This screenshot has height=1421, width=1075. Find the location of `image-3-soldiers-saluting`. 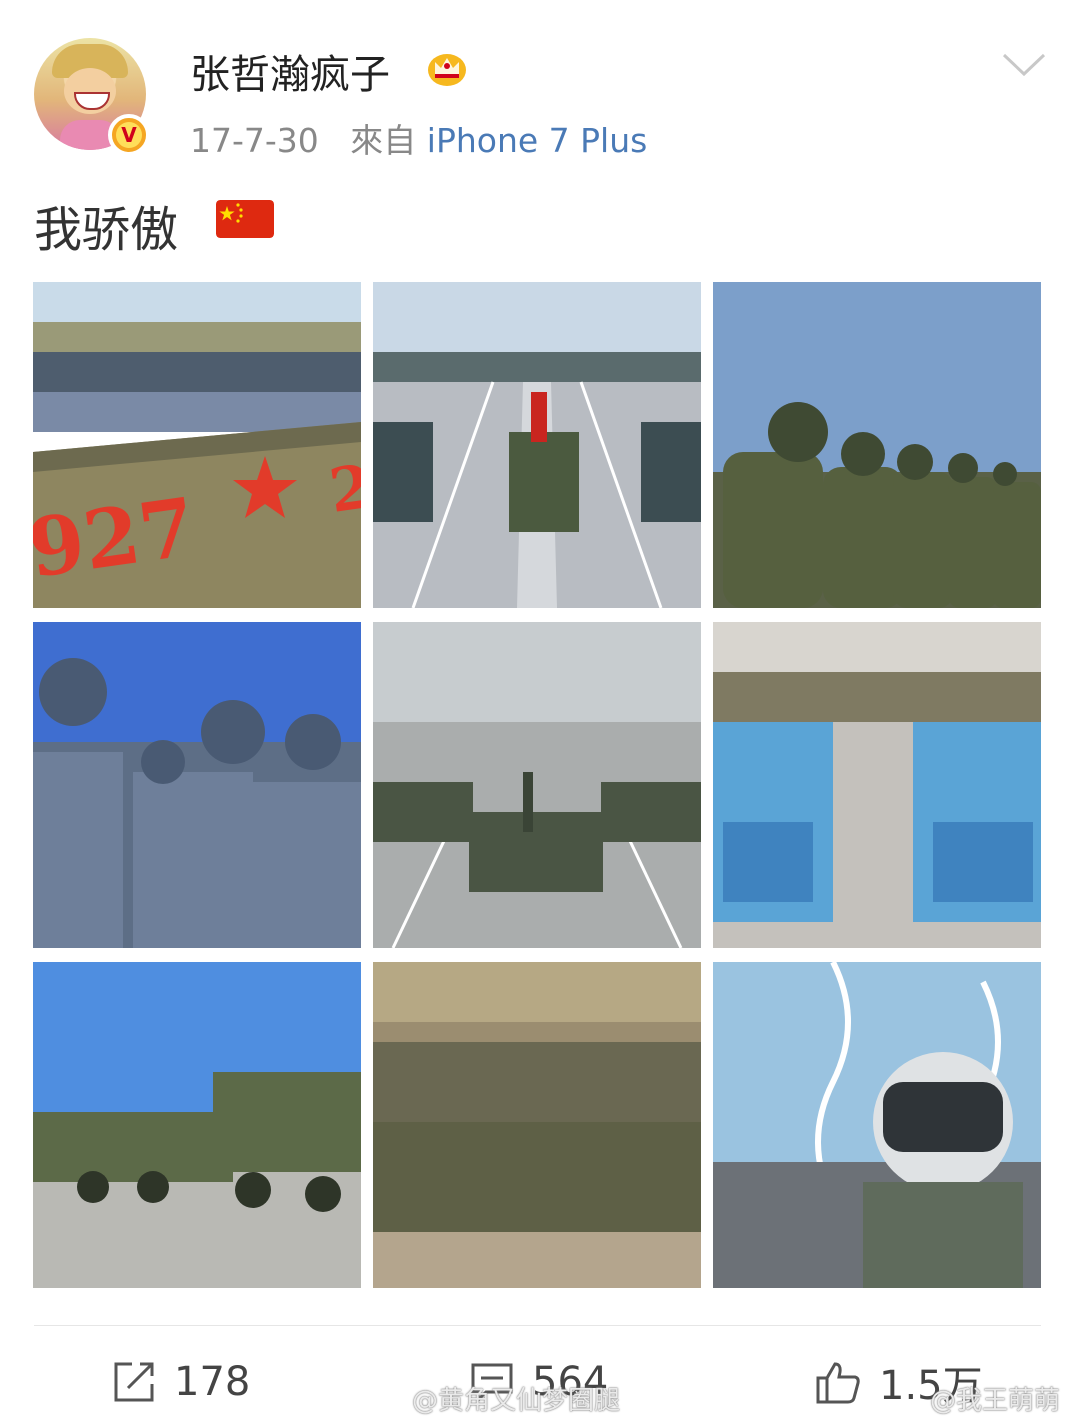

image-3-soldiers-saluting is located at coordinates (877, 445).